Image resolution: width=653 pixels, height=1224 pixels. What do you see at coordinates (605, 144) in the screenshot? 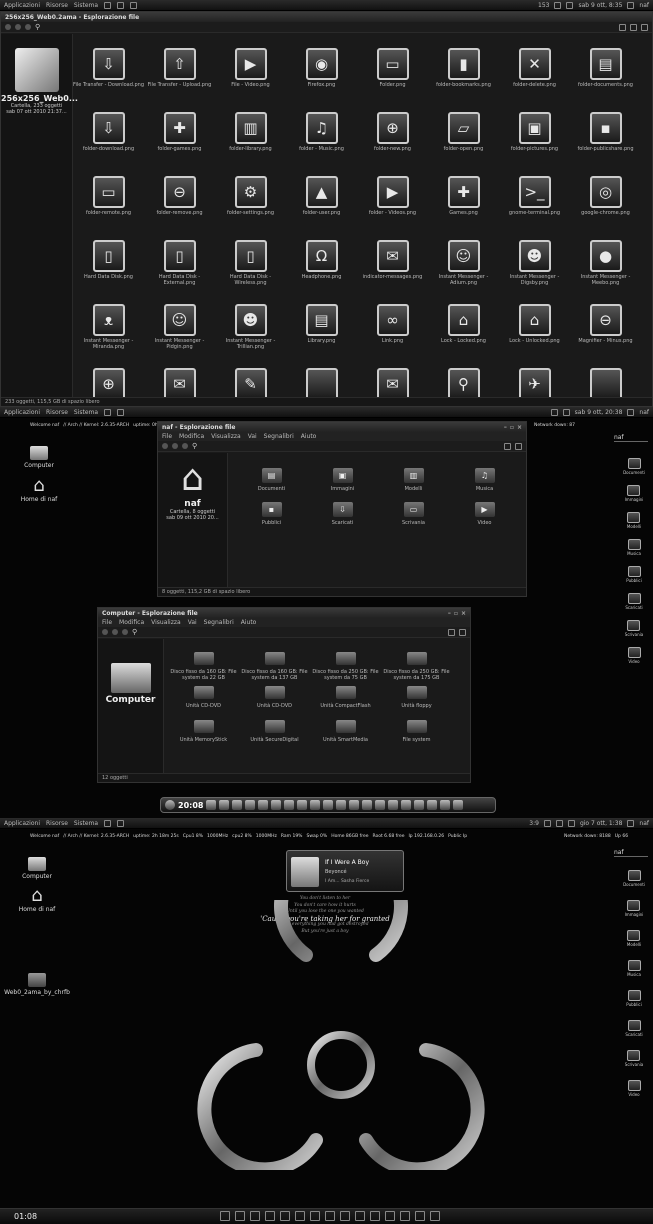
I see `icon-item: ▪ folder-publicshare.png` at bounding box center [605, 144].